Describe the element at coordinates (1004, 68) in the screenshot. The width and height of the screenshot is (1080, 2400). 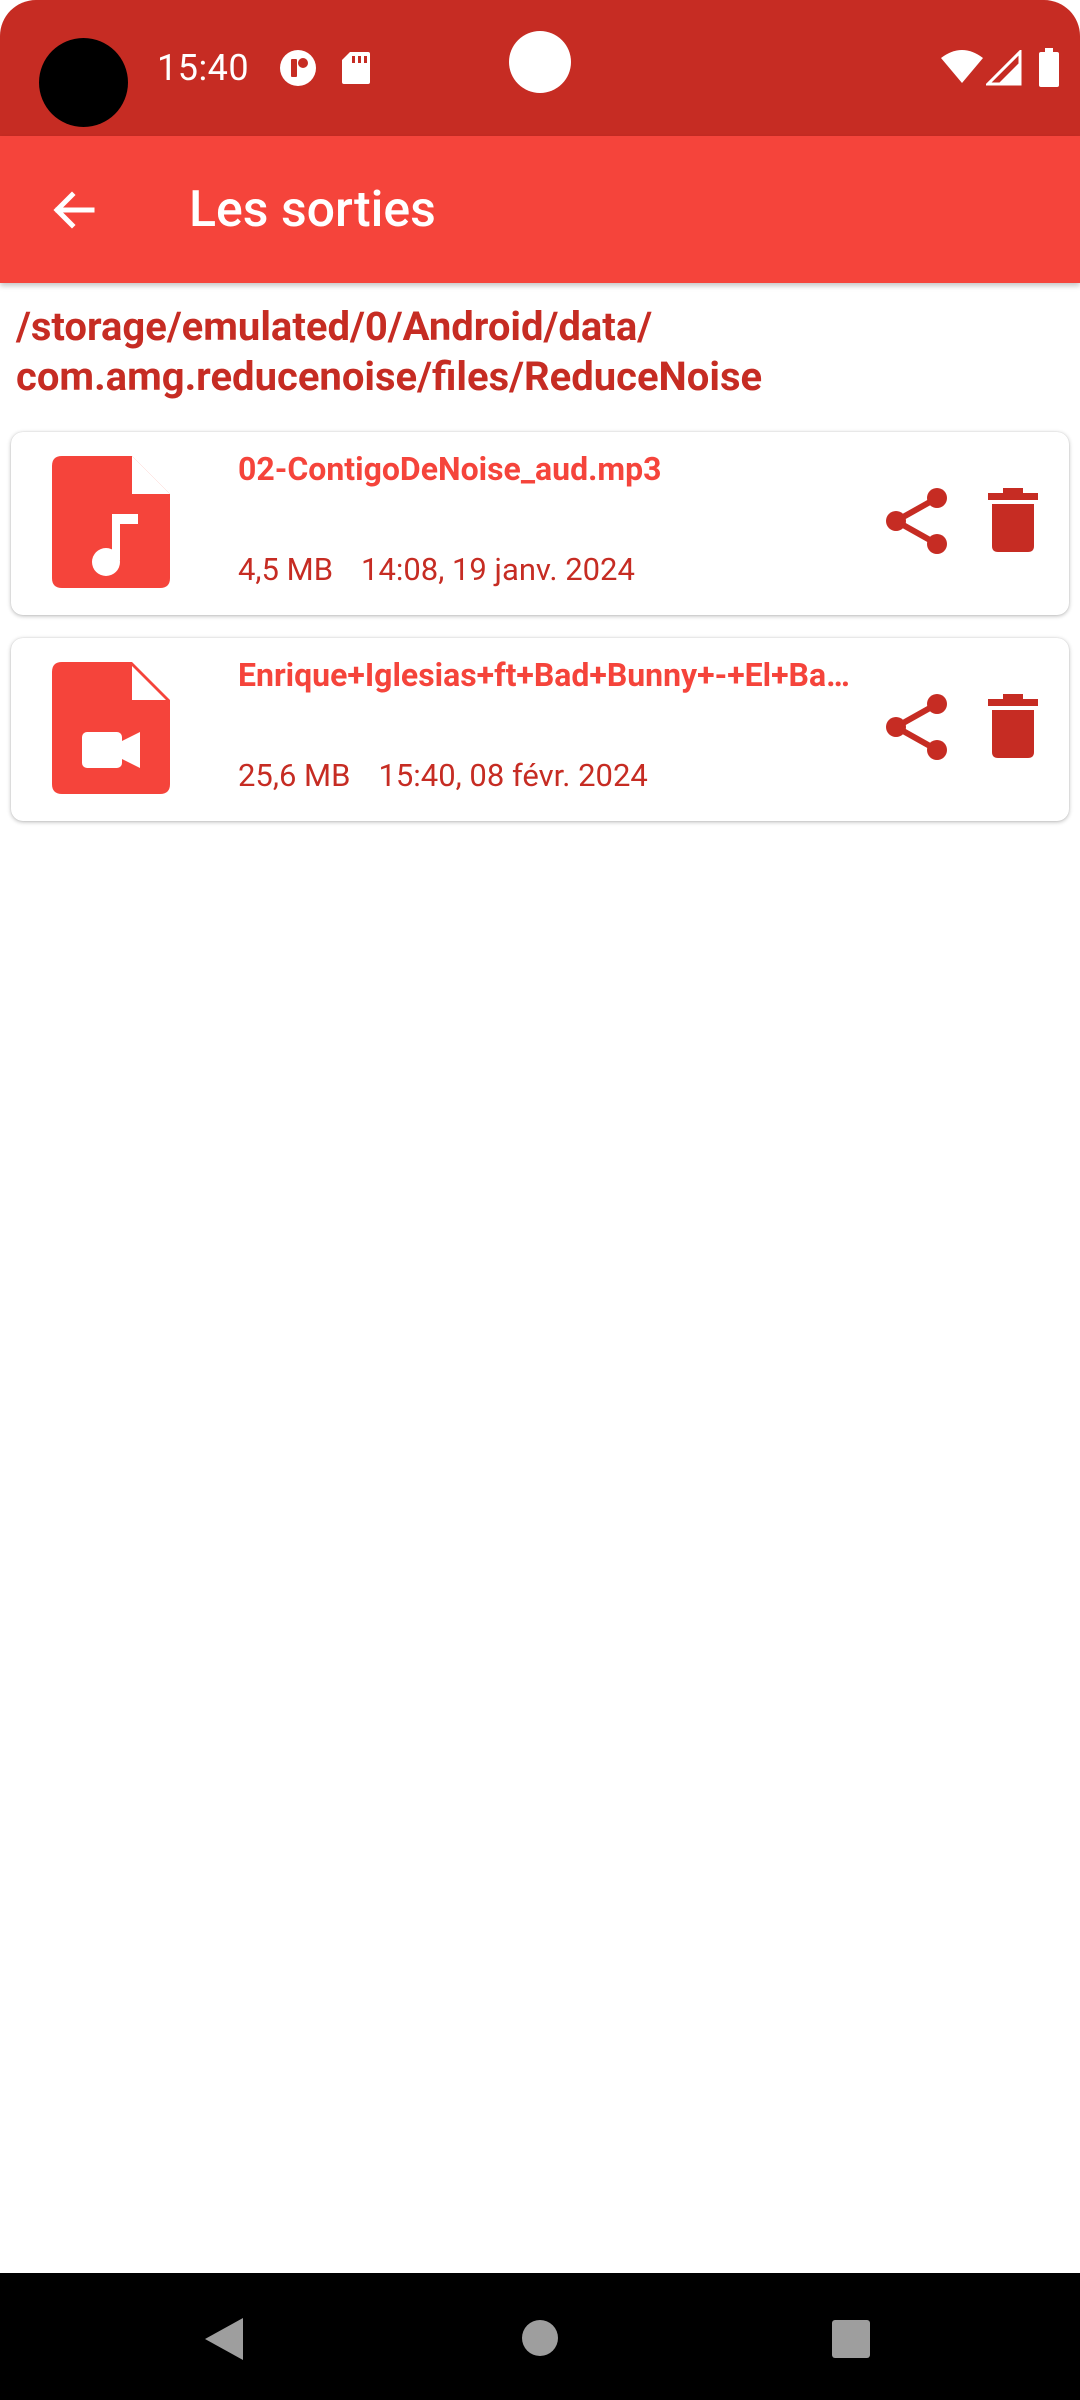
I see `signal-icon` at that location.